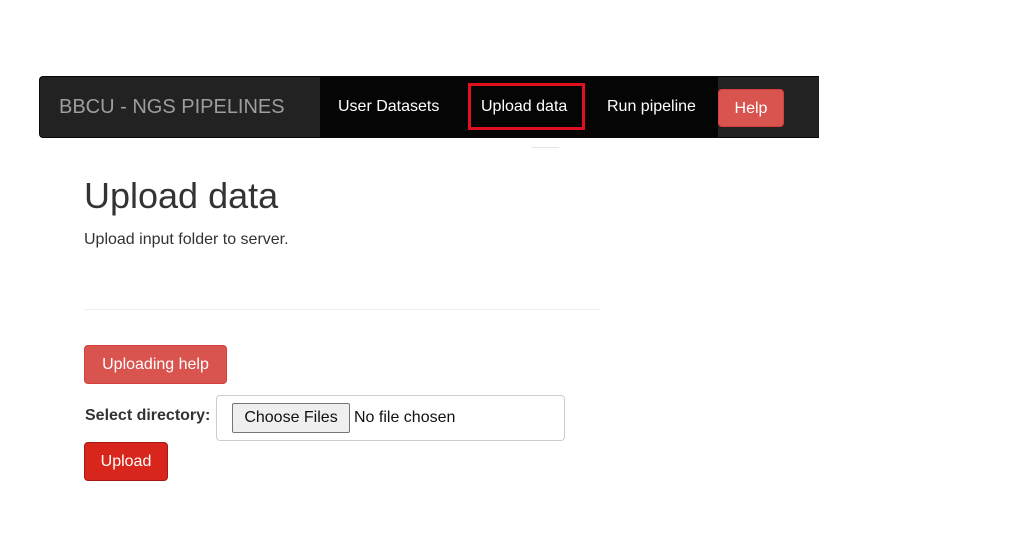 Image resolution: width=1019 pixels, height=542 pixels. What do you see at coordinates (181, 195) in the screenshot?
I see `page-title: Upload data` at bounding box center [181, 195].